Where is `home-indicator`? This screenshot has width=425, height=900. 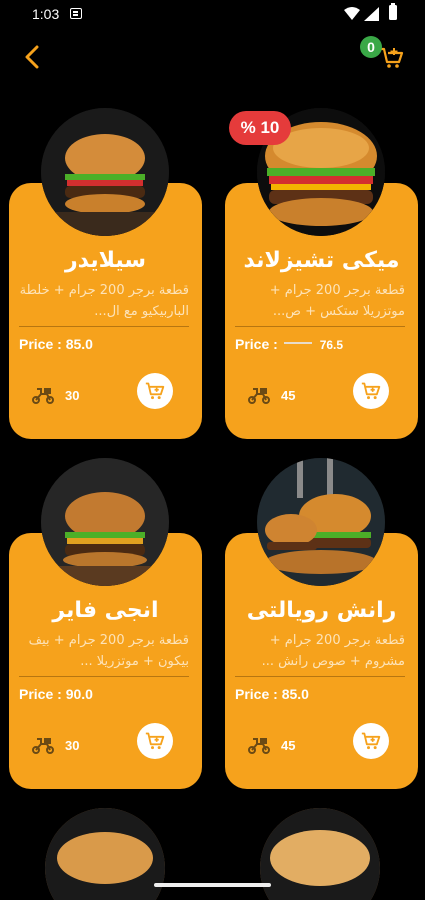
home-indicator is located at coordinates (212, 885).